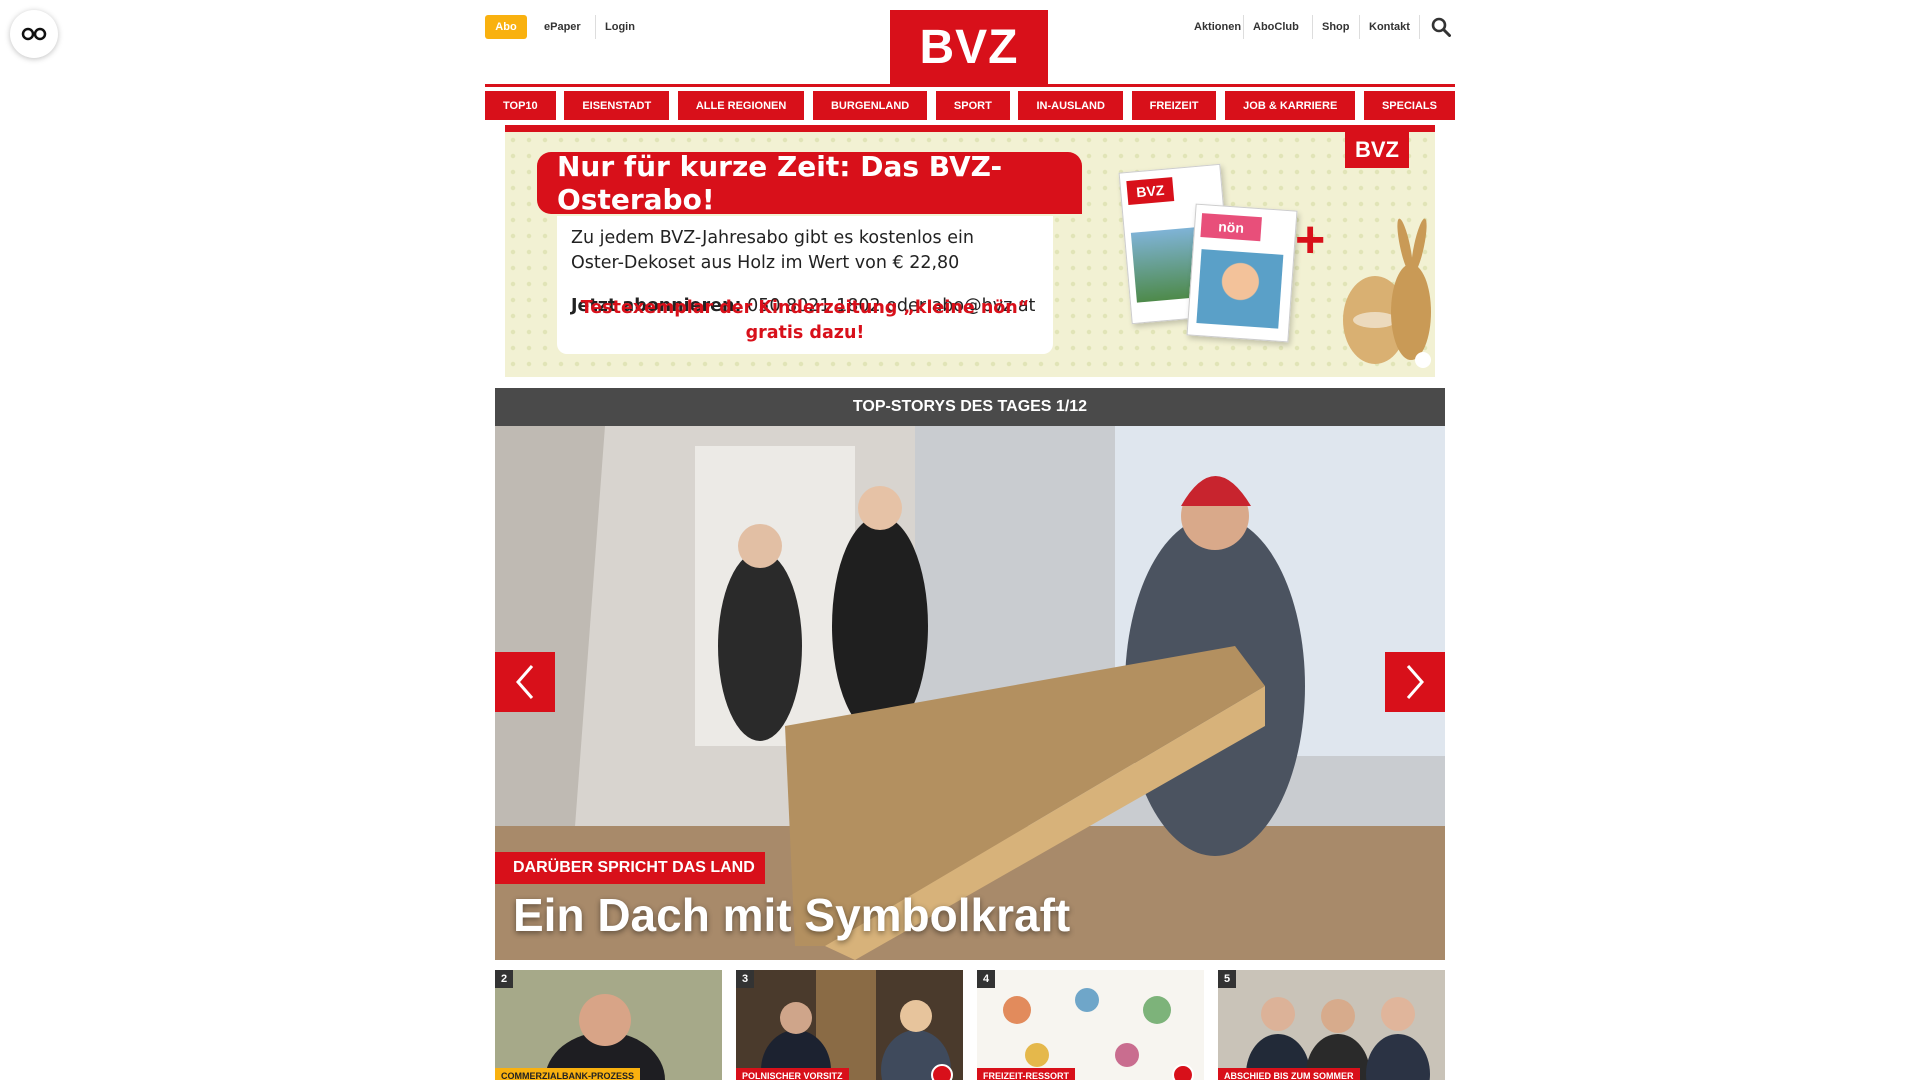 The image size is (1920, 1080). What do you see at coordinates (619, 27) in the screenshot?
I see `login-link: Login` at bounding box center [619, 27].